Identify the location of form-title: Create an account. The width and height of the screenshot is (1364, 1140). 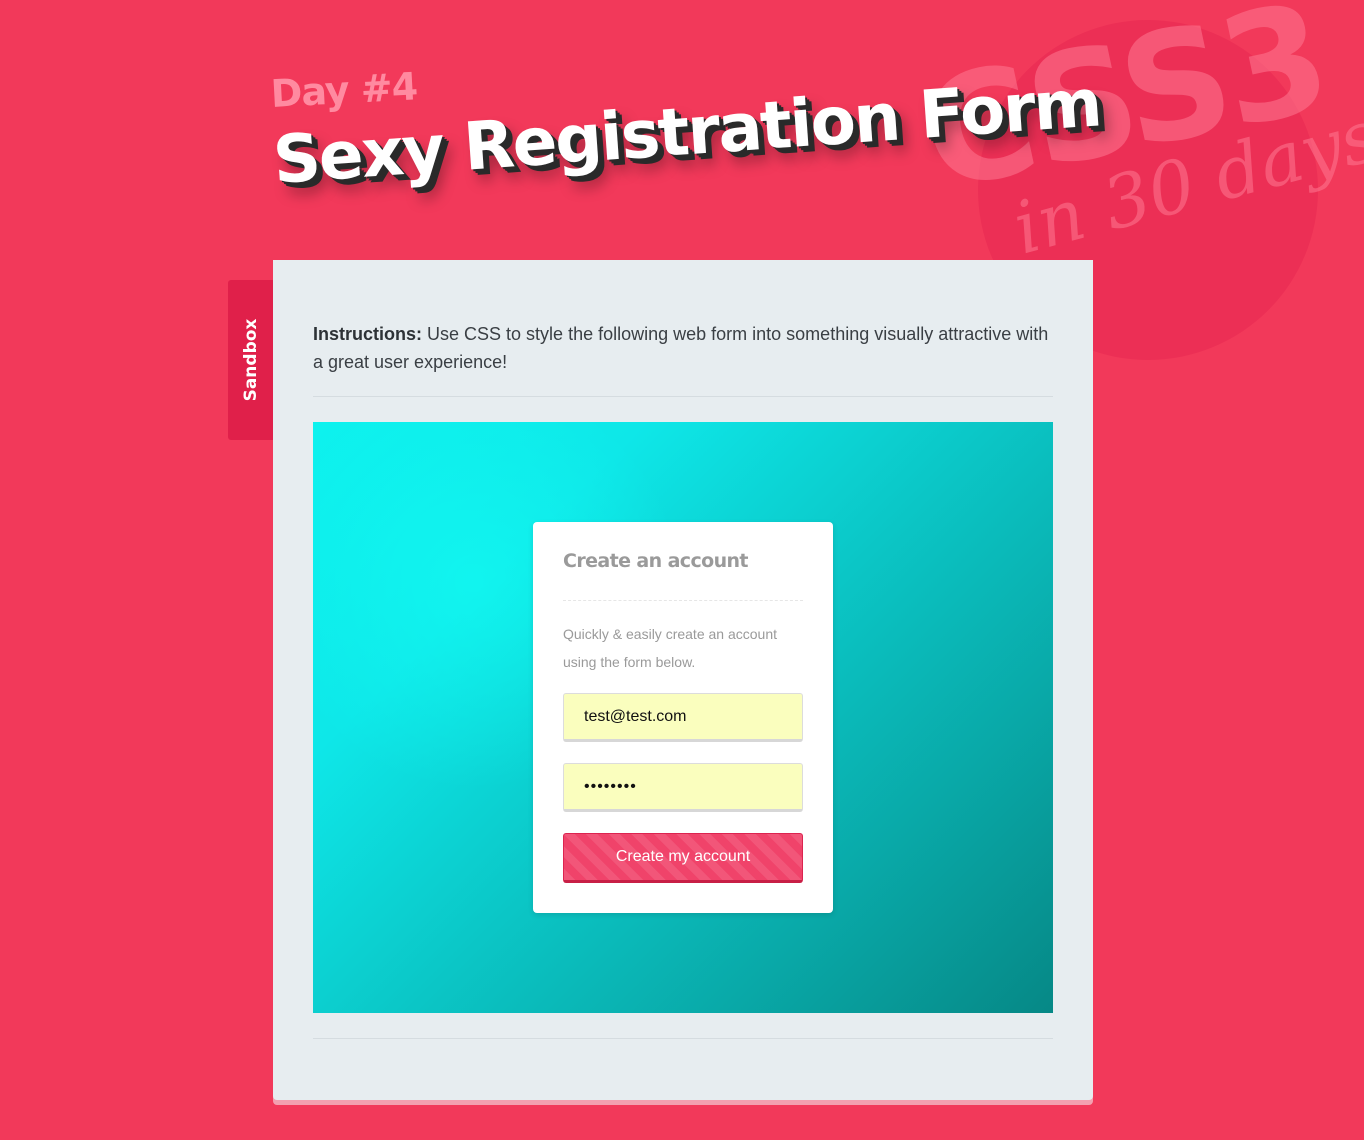
(656, 561).